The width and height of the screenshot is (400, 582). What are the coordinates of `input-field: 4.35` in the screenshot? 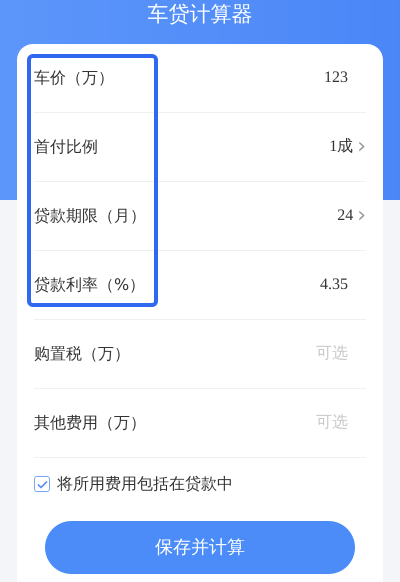 It's located at (293, 285).